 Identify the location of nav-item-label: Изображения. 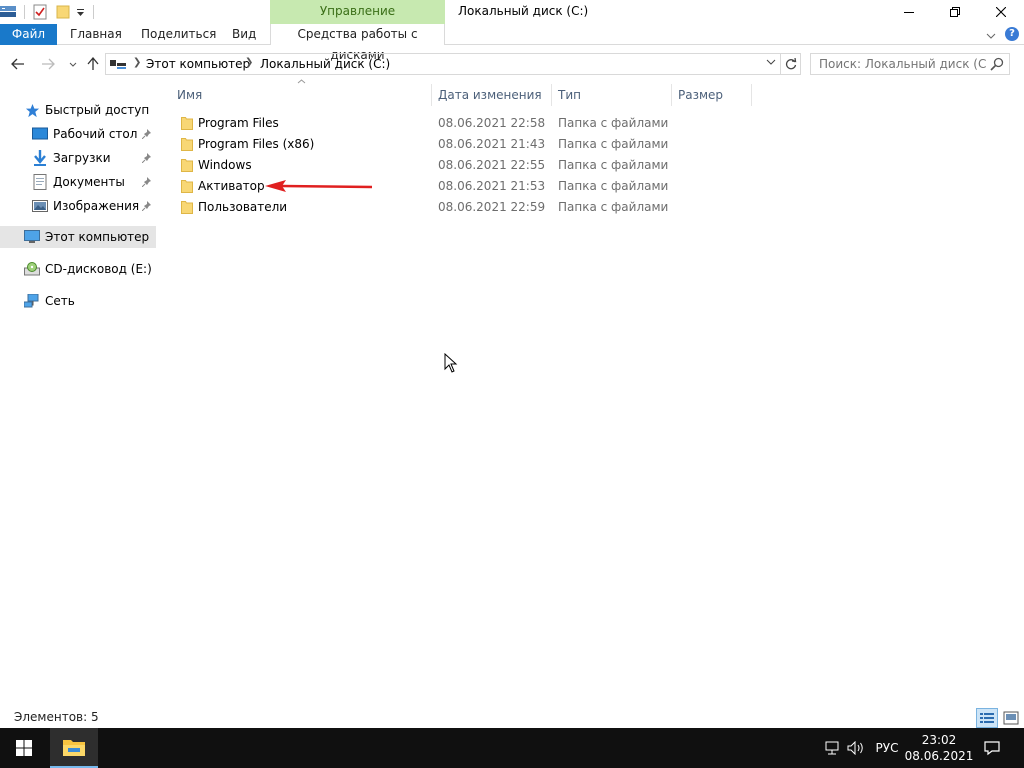
(96, 206).